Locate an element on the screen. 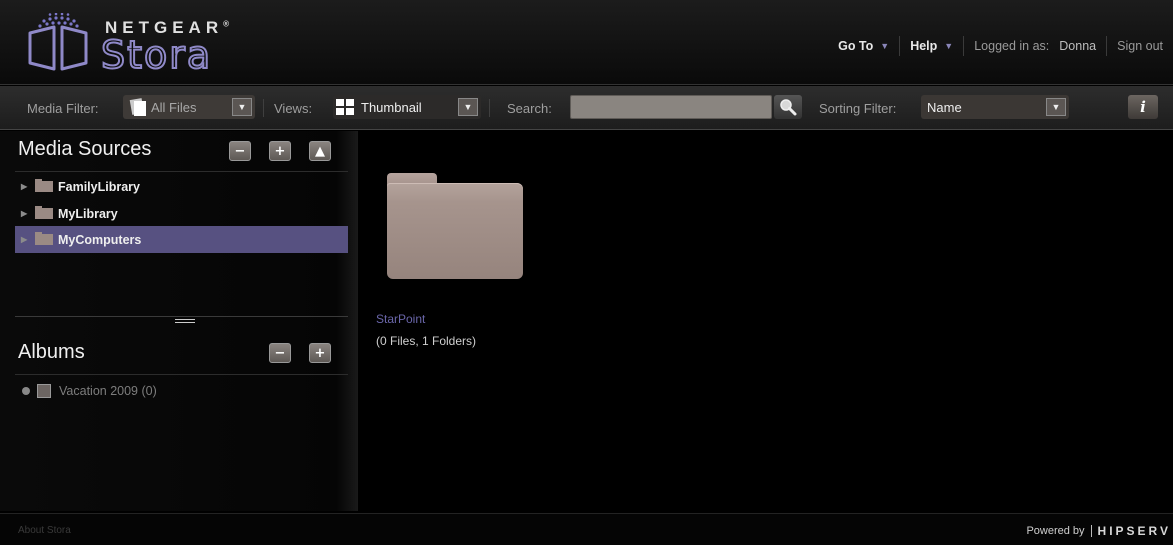  folder-icon-body is located at coordinates (455, 231).